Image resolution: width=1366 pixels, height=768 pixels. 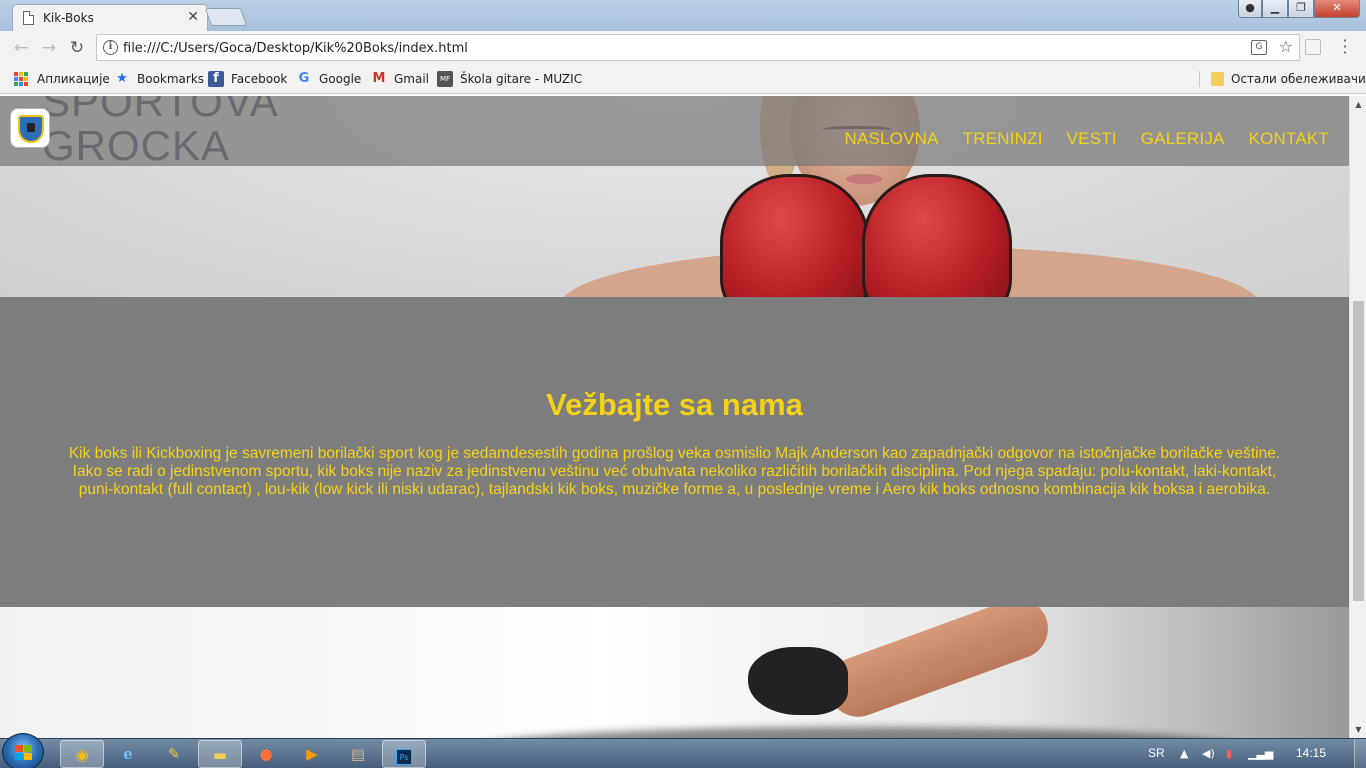 What do you see at coordinates (1286, 46) in the screenshot?
I see `bookmark-star-icon: ☆` at bounding box center [1286, 46].